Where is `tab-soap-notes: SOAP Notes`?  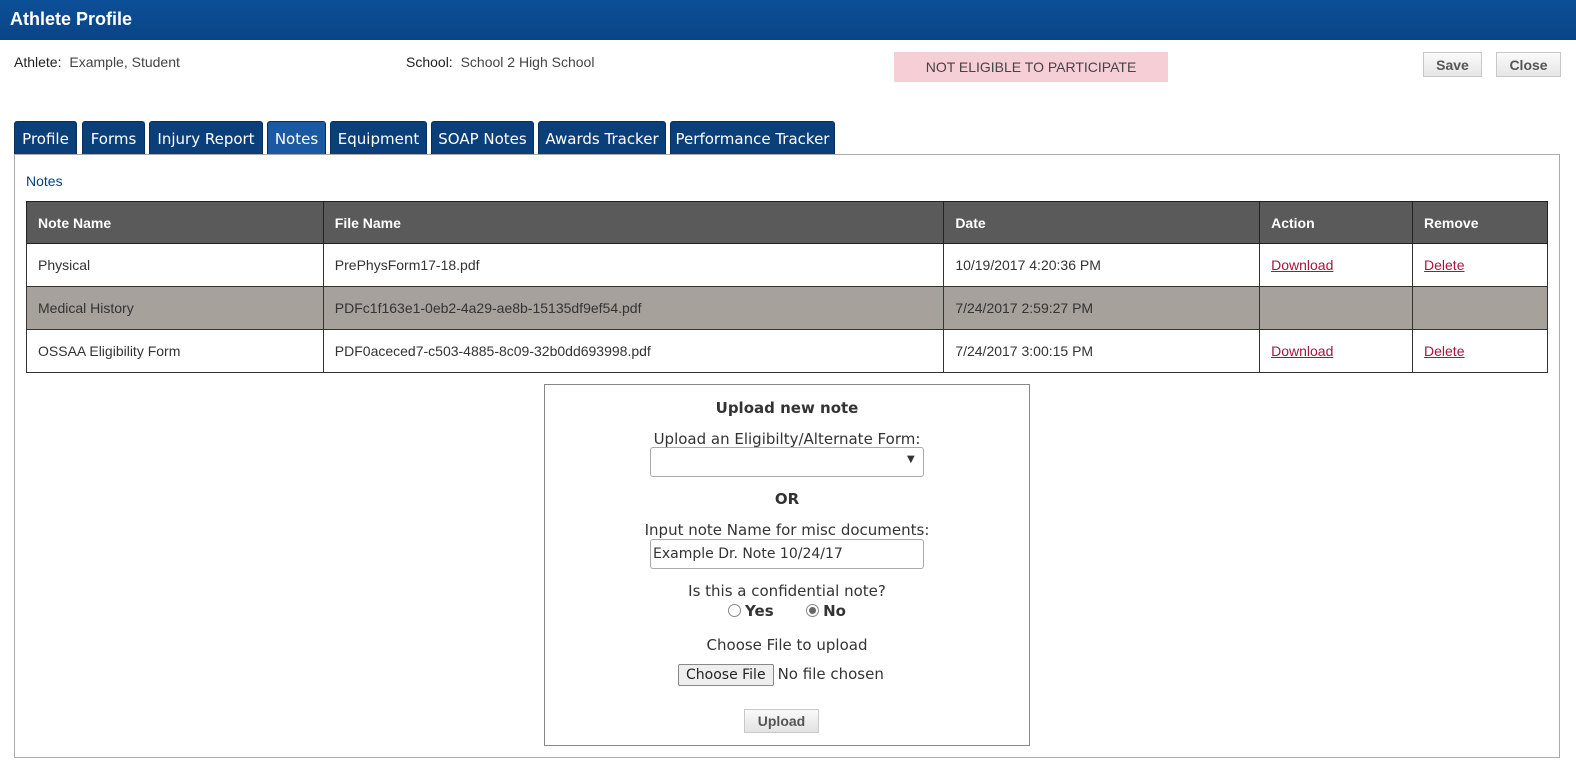 tab-soap-notes: SOAP Notes is located at coordinates (482, 138).